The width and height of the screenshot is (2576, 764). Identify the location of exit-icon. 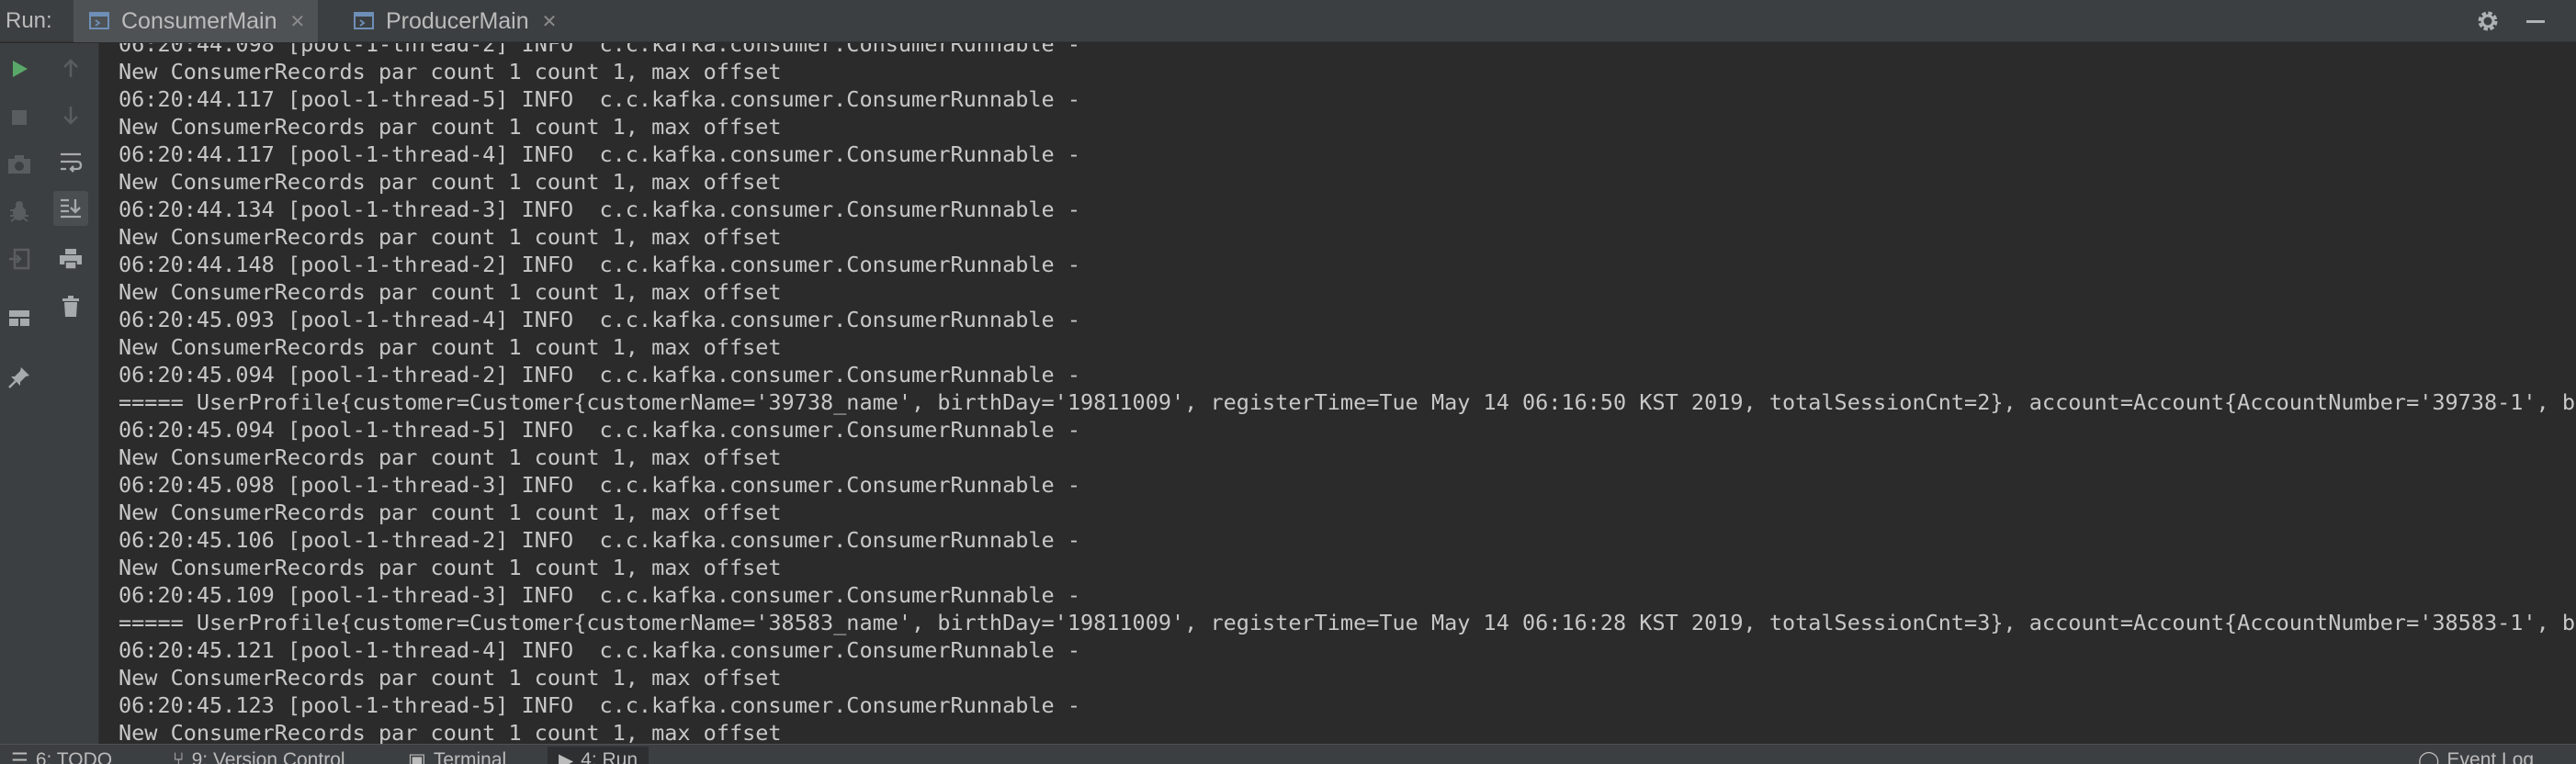
(19, 259).